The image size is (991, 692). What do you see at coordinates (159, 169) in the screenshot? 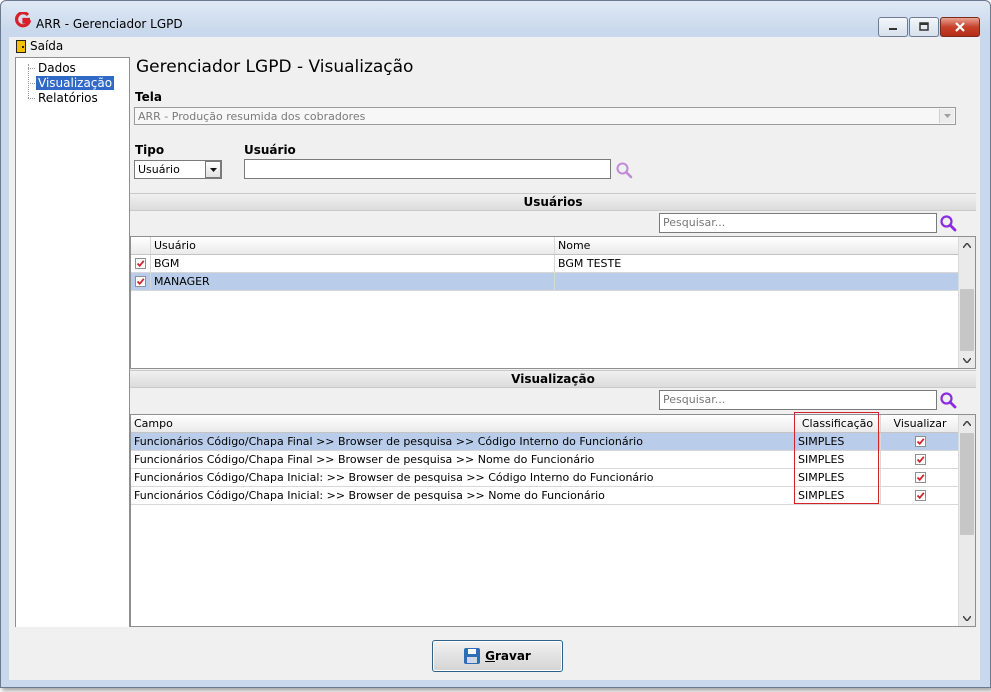
I see `tipo-select-value: Usuário` at bounding box center [159, 169].